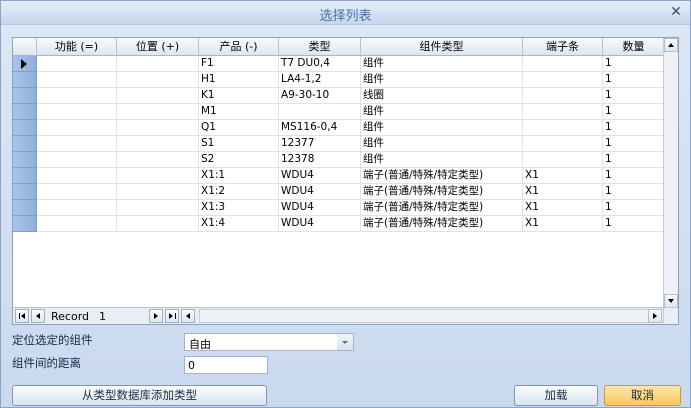 The image size is (691, 408). Describe the element at coordinates (123, 316) in the screenshot. I see `record-number: 1` at that location.